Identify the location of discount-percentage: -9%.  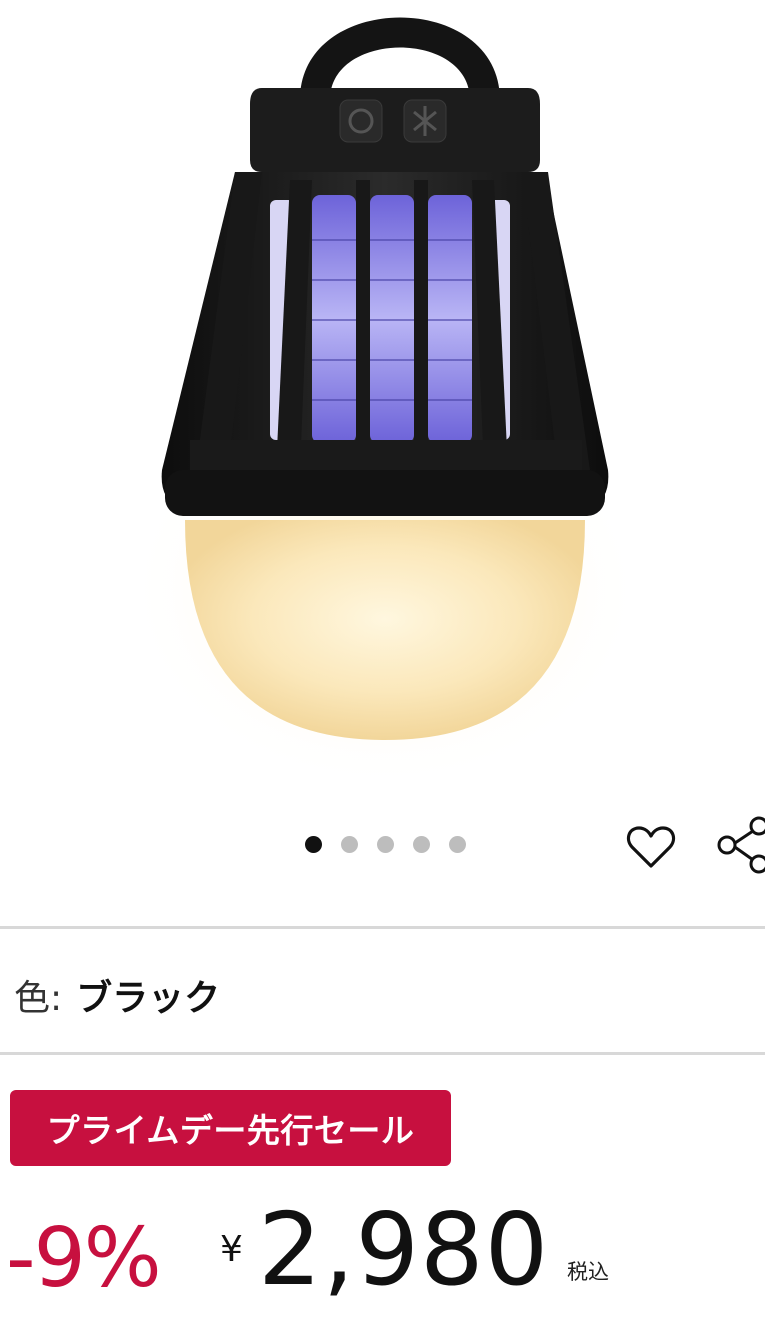
(84, 1258).